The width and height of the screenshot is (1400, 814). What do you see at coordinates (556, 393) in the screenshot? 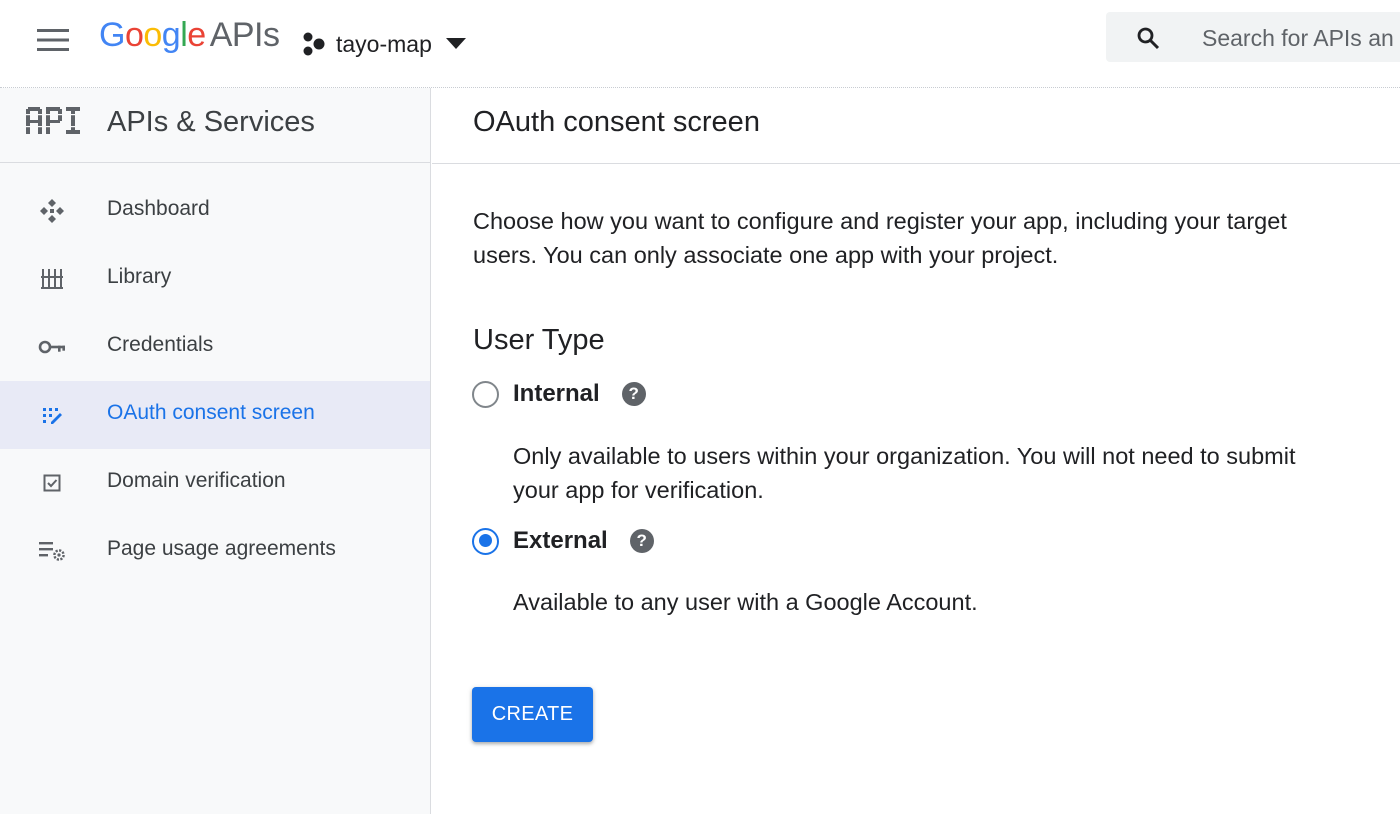
I see `radio-label-internal: Internal` at bounding box center [556, 393].